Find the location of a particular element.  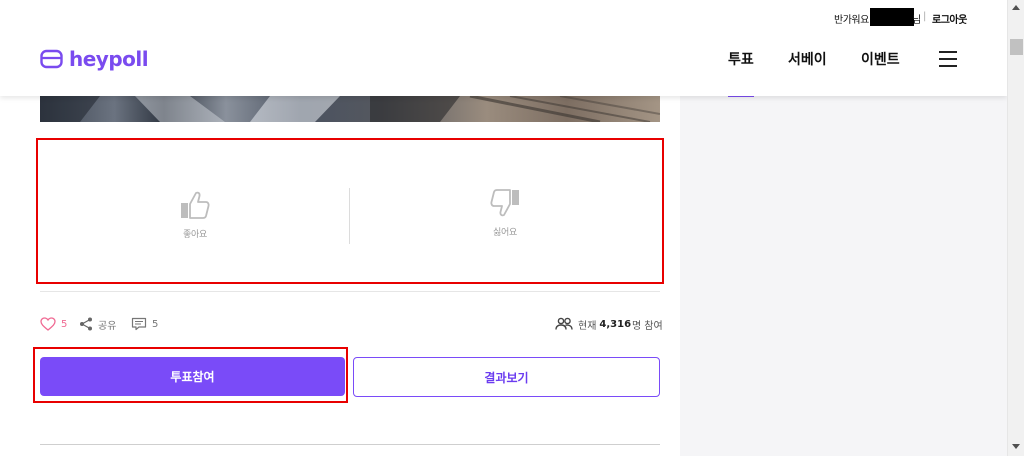

hamburger-icon is located at coordinates (948, 59).